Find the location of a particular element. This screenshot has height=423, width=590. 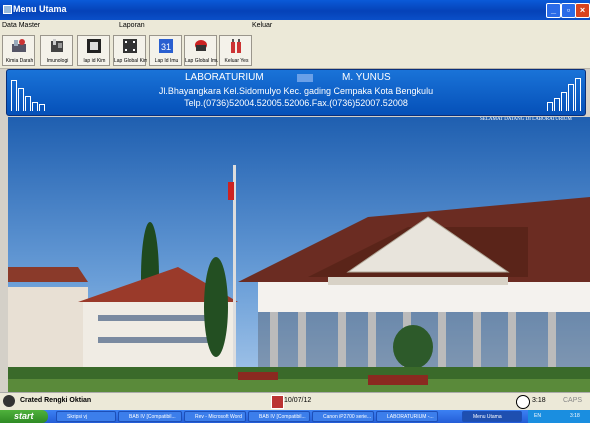

toolbar-label: Keluar Yes is located at coordinates (236, 61).